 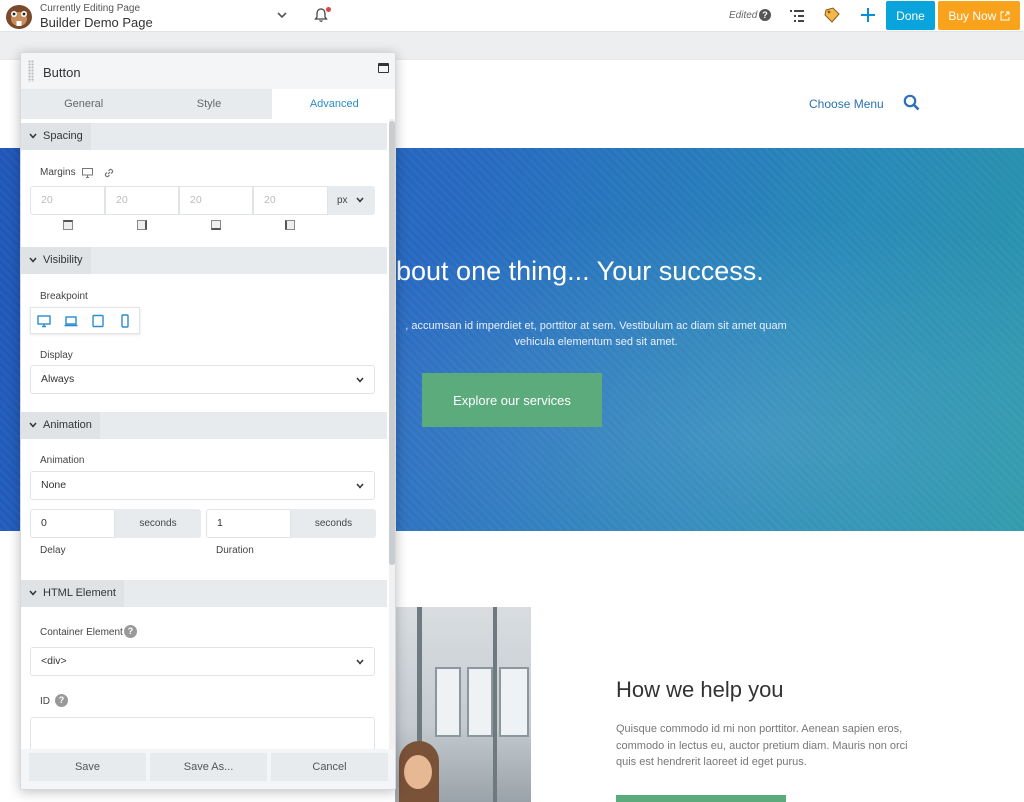 I want to click on id-input, so click(x=202, y=733).